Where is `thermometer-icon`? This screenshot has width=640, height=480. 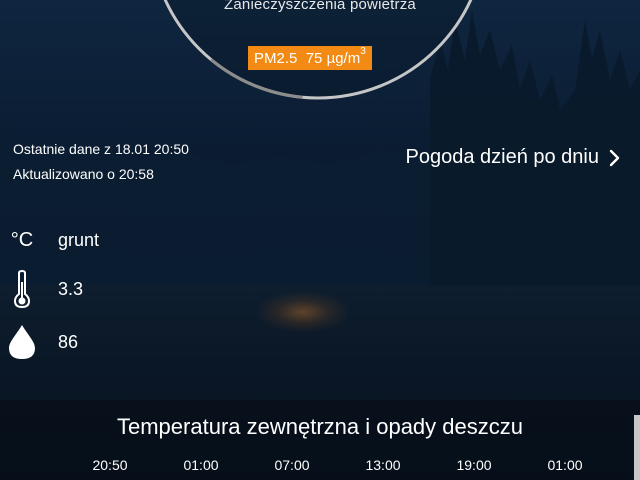 thermometer-icon is located at coordinates (22, 289).